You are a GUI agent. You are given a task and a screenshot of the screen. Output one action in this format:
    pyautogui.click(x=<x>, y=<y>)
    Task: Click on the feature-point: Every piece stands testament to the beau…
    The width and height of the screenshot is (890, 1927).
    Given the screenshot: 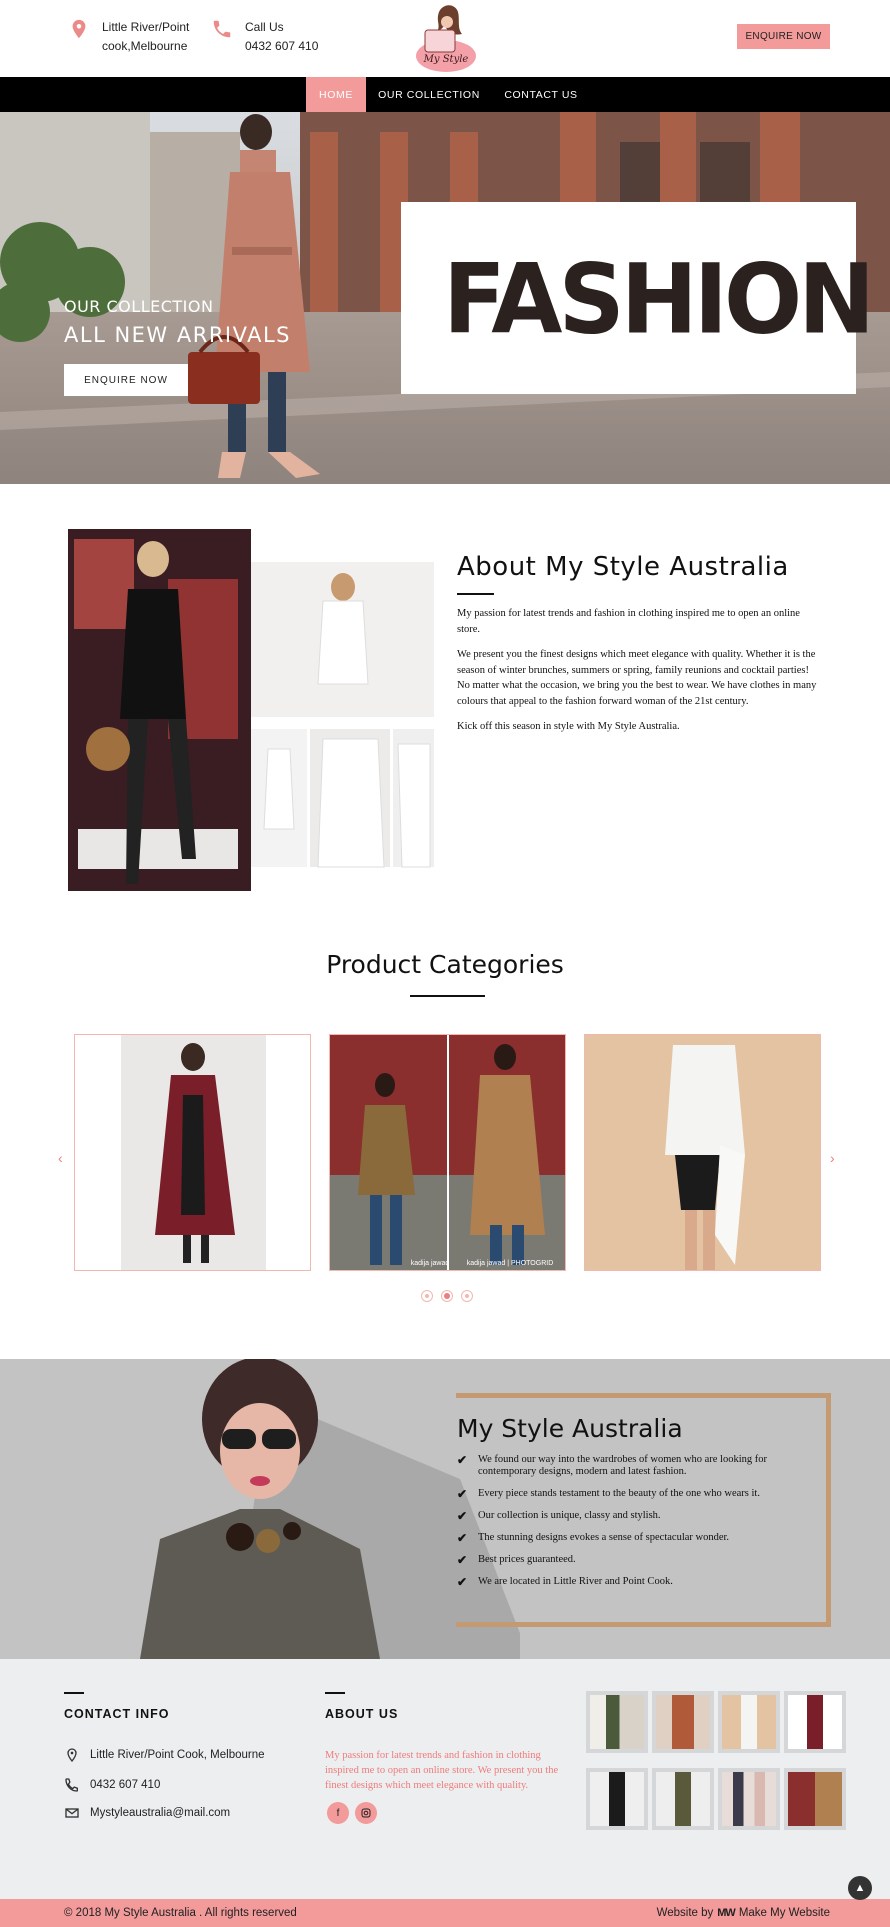 What is the action you would take?
    pyautogui.click(x=619, y=1493)
    